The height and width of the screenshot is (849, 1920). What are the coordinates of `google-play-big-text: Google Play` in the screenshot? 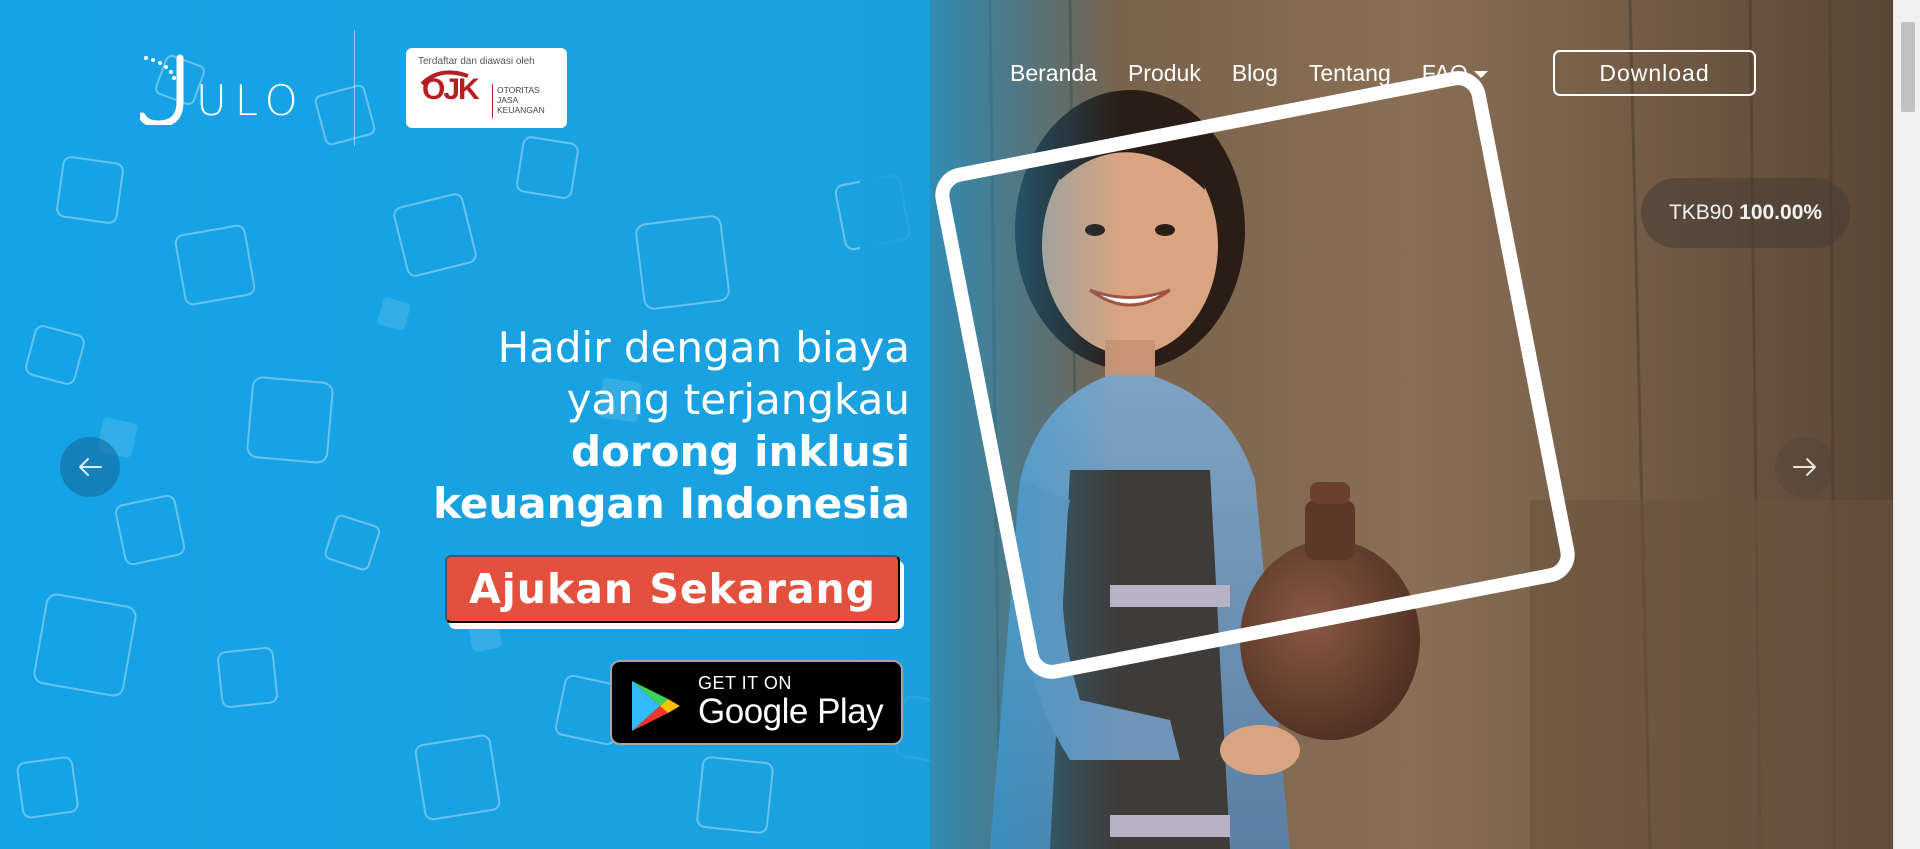 It's located at (791, 711).